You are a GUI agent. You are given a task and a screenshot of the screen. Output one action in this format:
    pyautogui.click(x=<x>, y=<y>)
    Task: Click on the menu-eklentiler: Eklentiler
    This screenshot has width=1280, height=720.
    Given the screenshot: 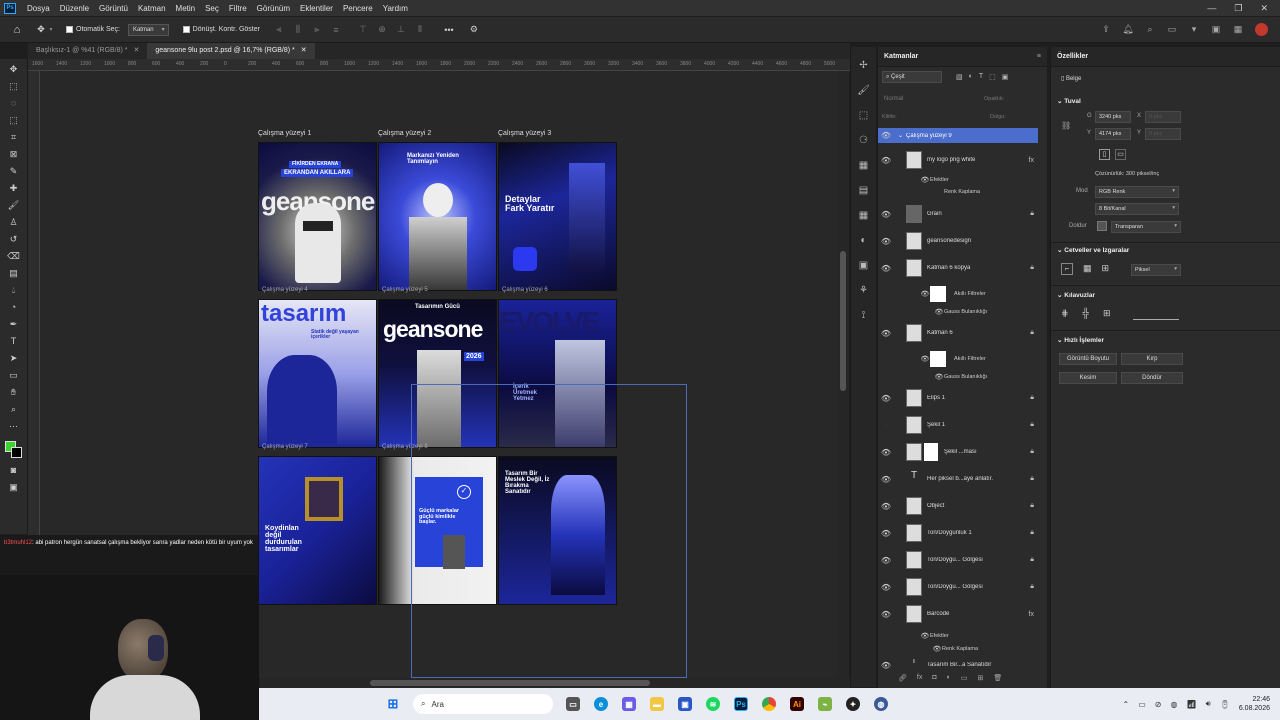 What is the action you would take?
    pyautogui.click(x=316, y=8)
    